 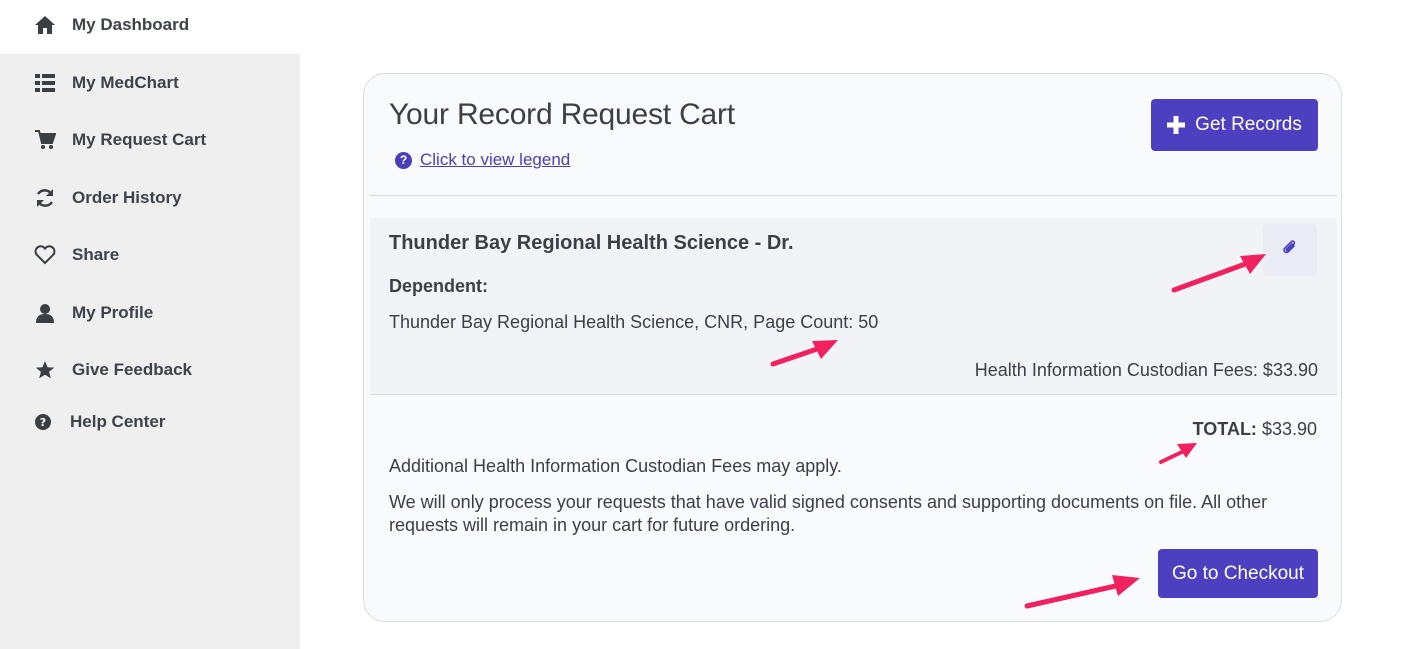 What do you see at coordinates (113, 312) in the screenshot?
I see `sidebar-item-label: My Profile` at bounding box center [113, 312].